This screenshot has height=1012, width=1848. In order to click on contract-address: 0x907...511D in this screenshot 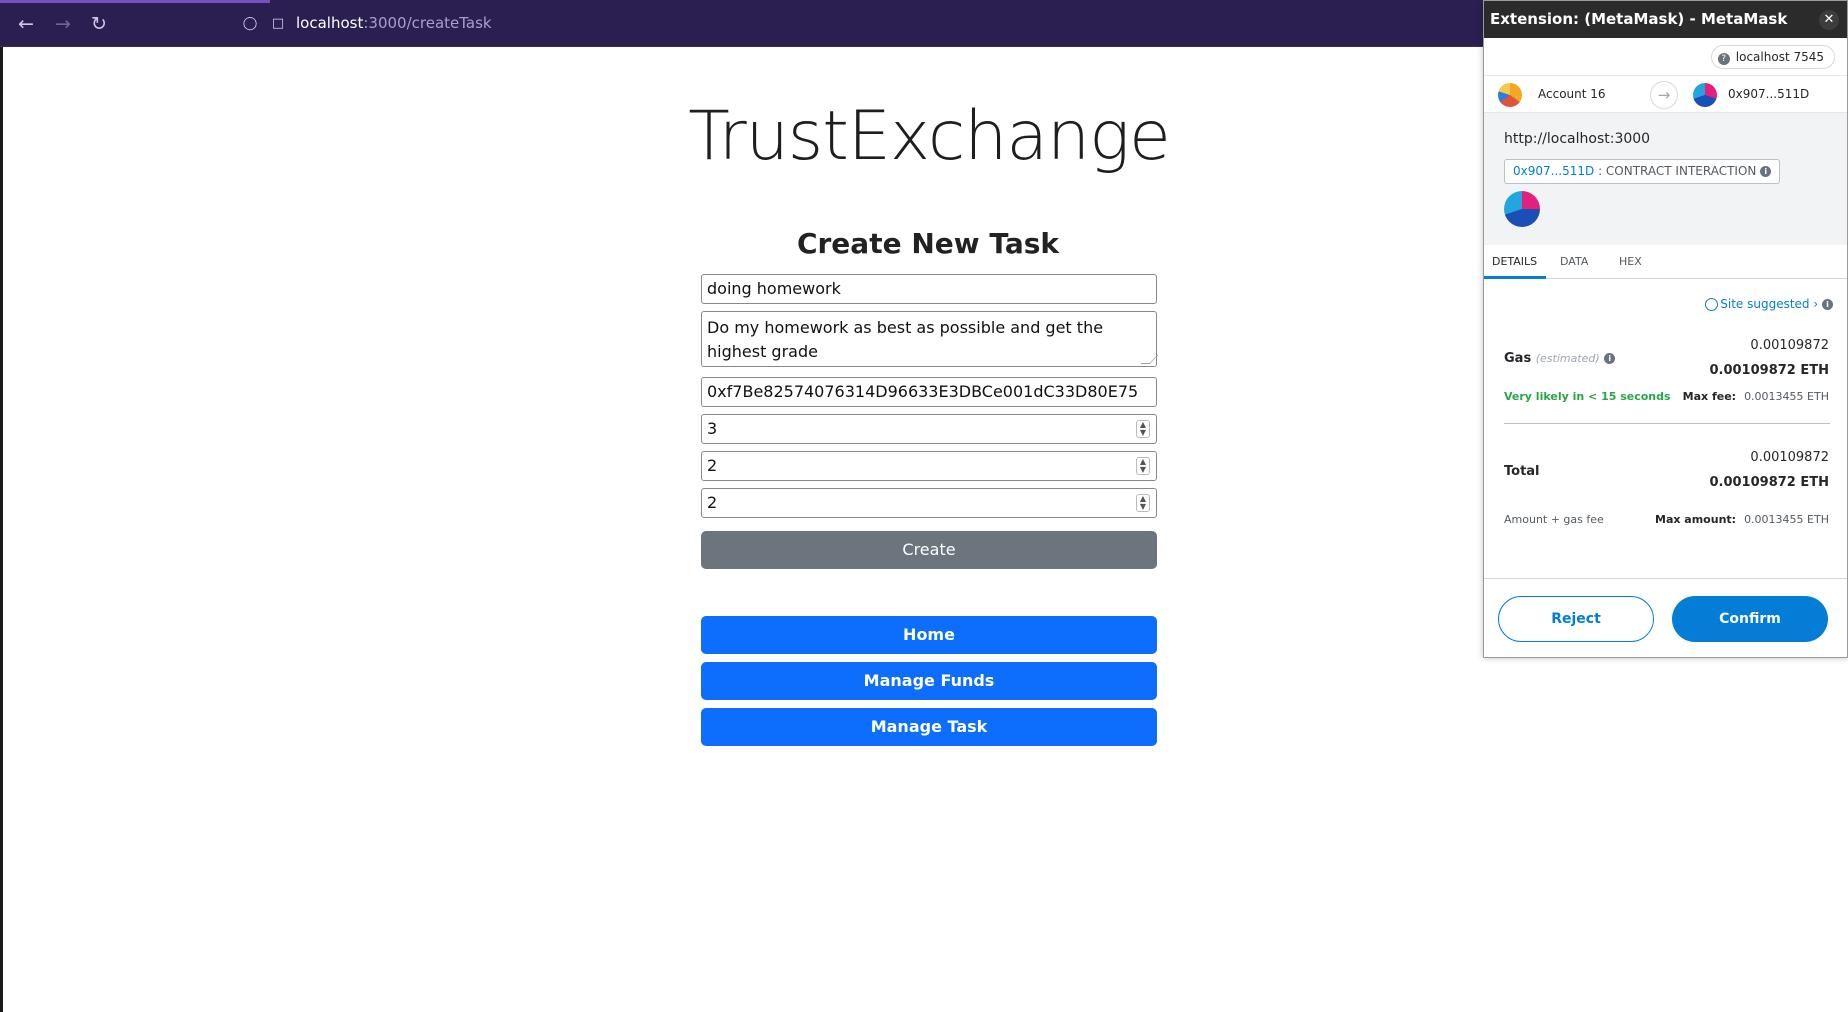, I will do `click(1553, 171)`.